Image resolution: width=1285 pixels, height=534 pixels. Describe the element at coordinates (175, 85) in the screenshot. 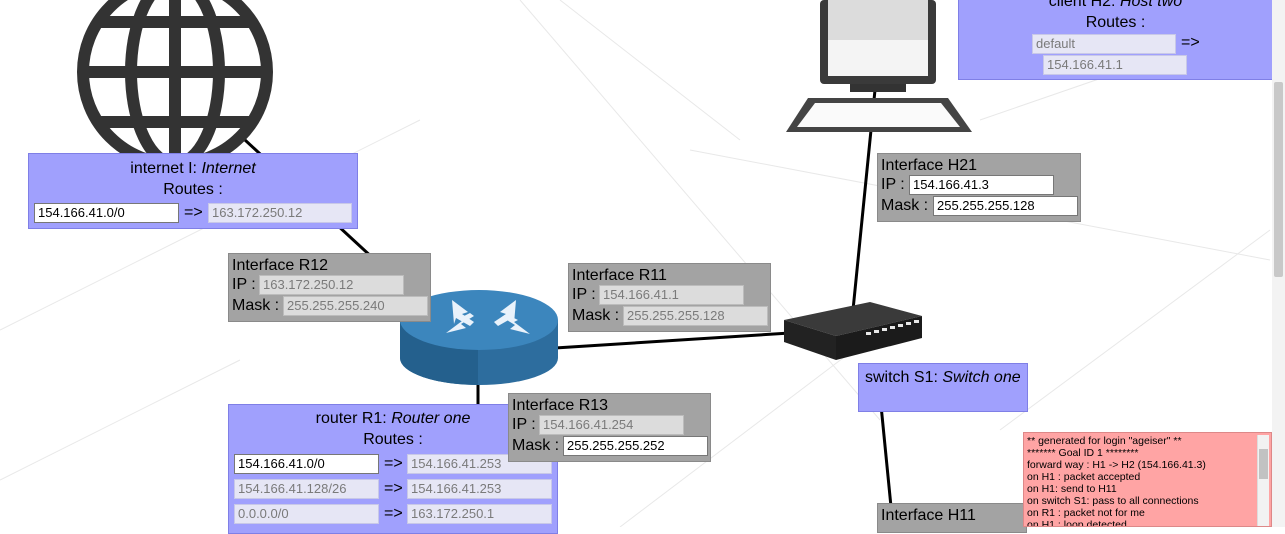

I see `globe-icon` at that location.